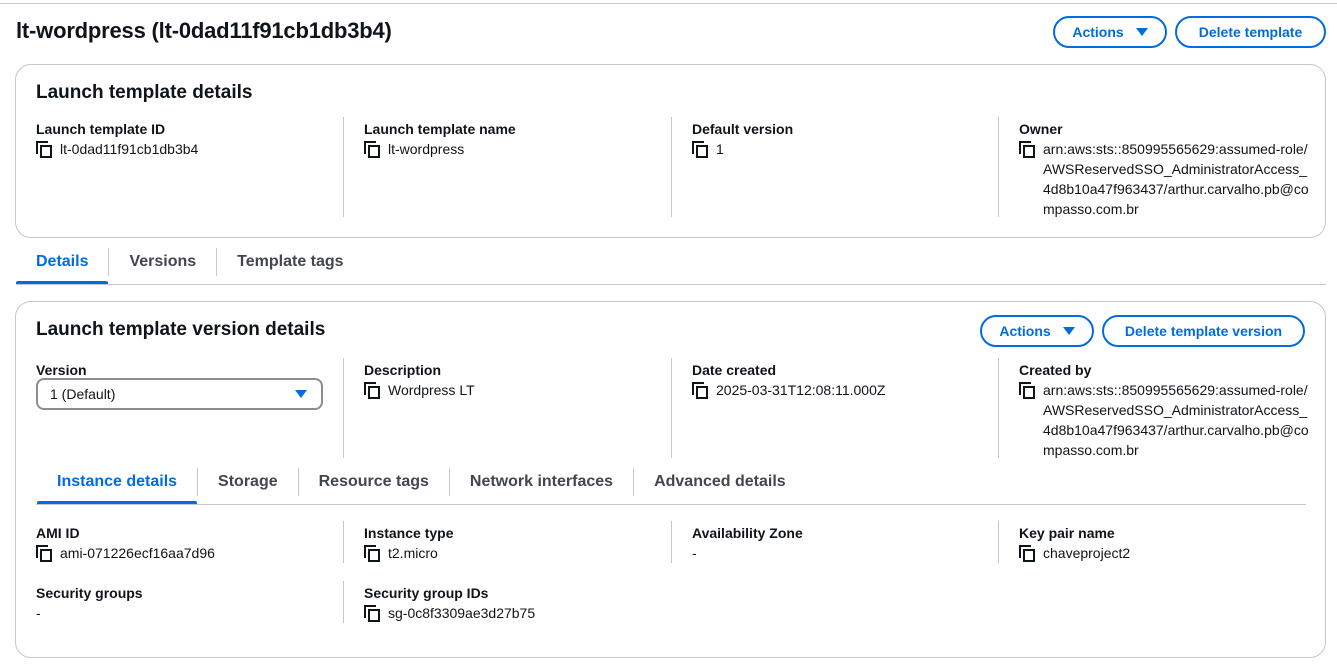 This screenshot has width=1337, height=669. What do you see at coordinates (186, 543) in the screenshot?
I see `field-ami-id: AMI ID ami-071226ecf16aa7d96` at bounding box center [186, 543].